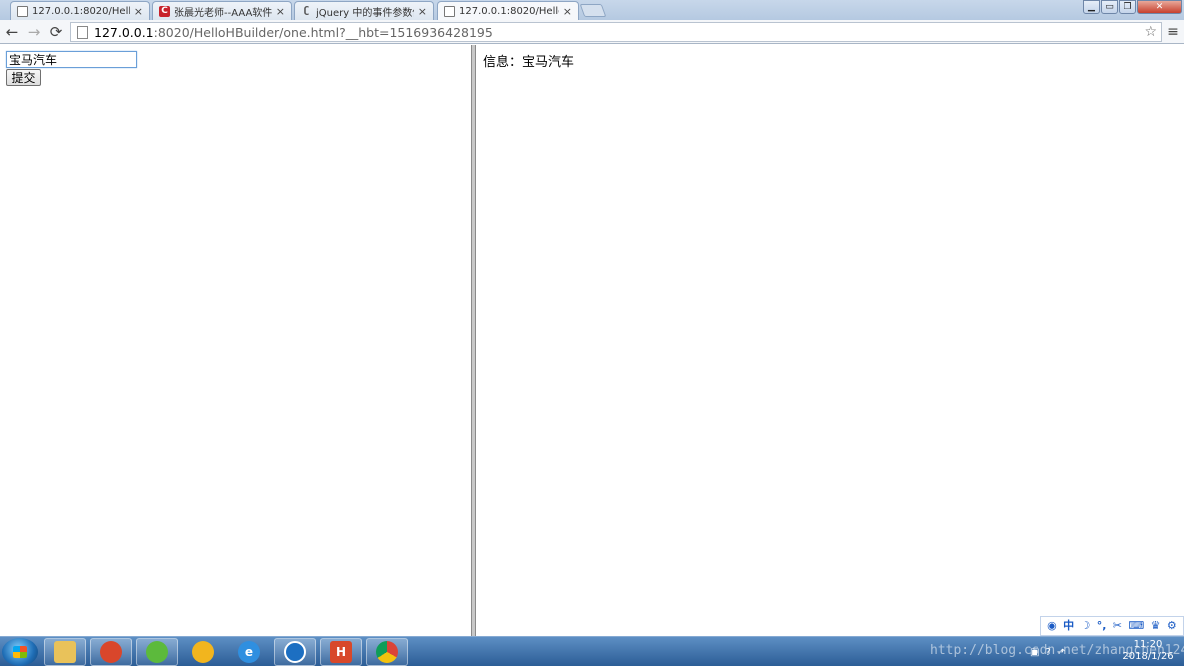 The width and height of the screenshot is (1184, 666). I want to click on ime-logo-icon: ◉, so click(1052, 626).